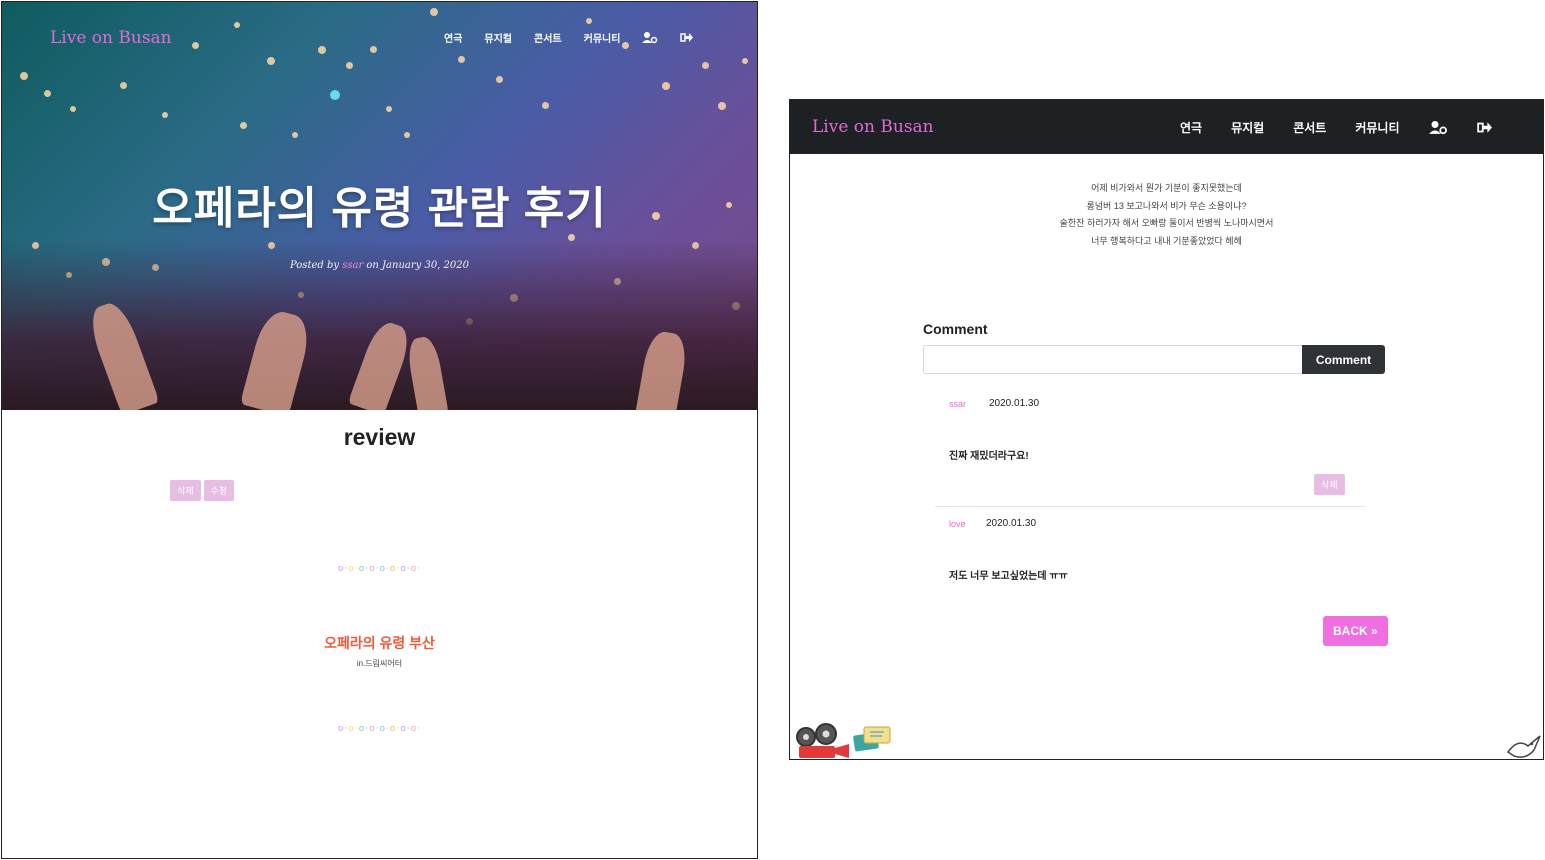 The height and width of the screenshot is (860, 1545). Describe the element at coordinates (379, 643) in the screenshot. I see `content-heading: 오페라의 유령 부산` at that location.